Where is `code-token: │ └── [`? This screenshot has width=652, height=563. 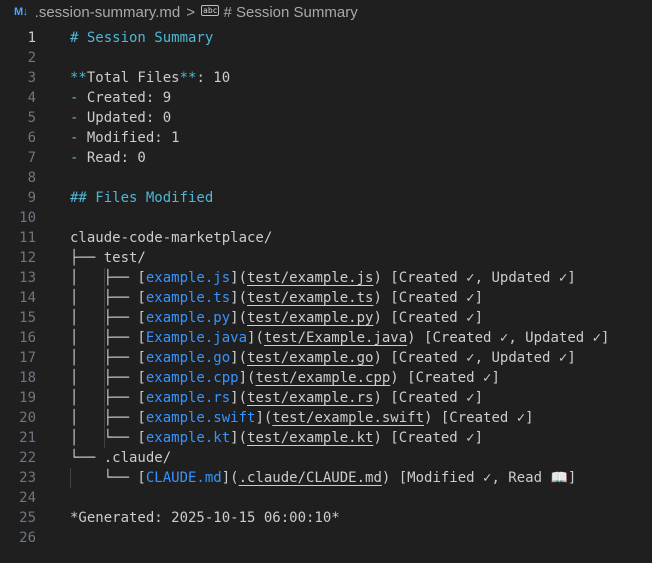 code-token: │ └── [ is located at coordinates (108, 438).